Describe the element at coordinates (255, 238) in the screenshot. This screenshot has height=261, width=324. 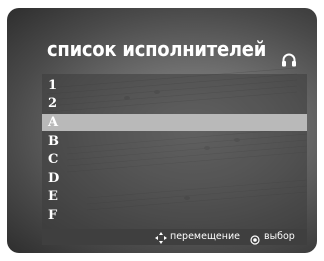
I see `enter-circle-icon` at that location.